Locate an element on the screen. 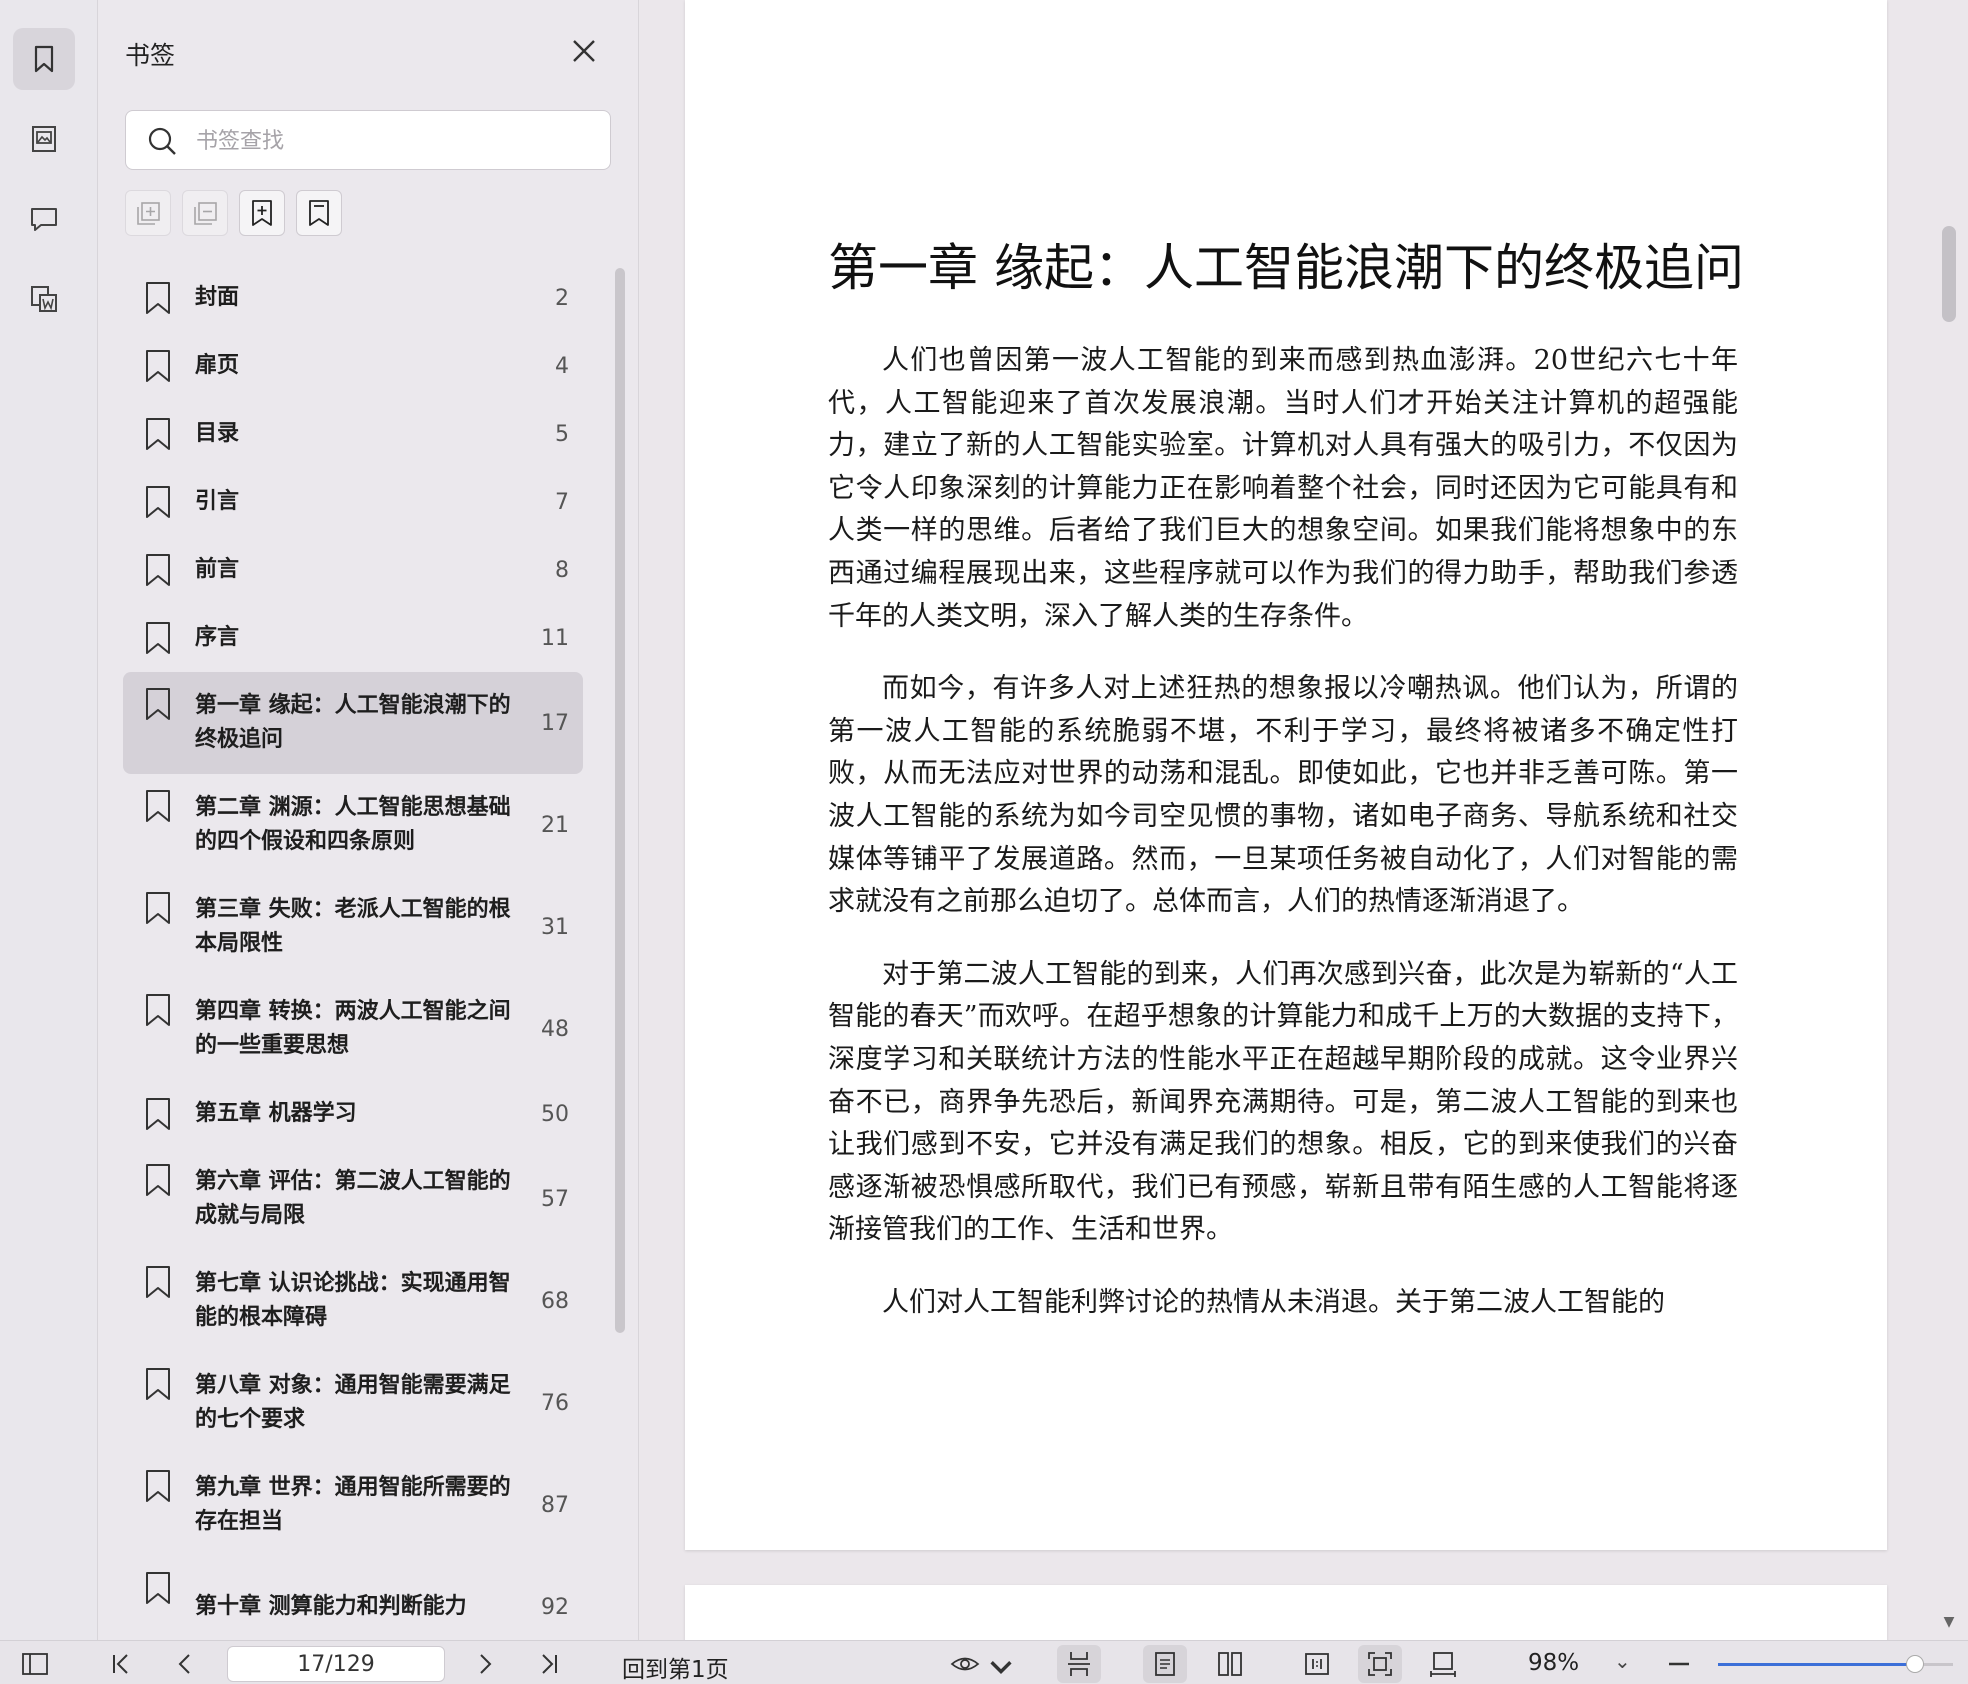 Image resolution: width=1968 pixels, height=1684 pixels. bookmark-item: 封面 2 is located at coordinates (353, 298).